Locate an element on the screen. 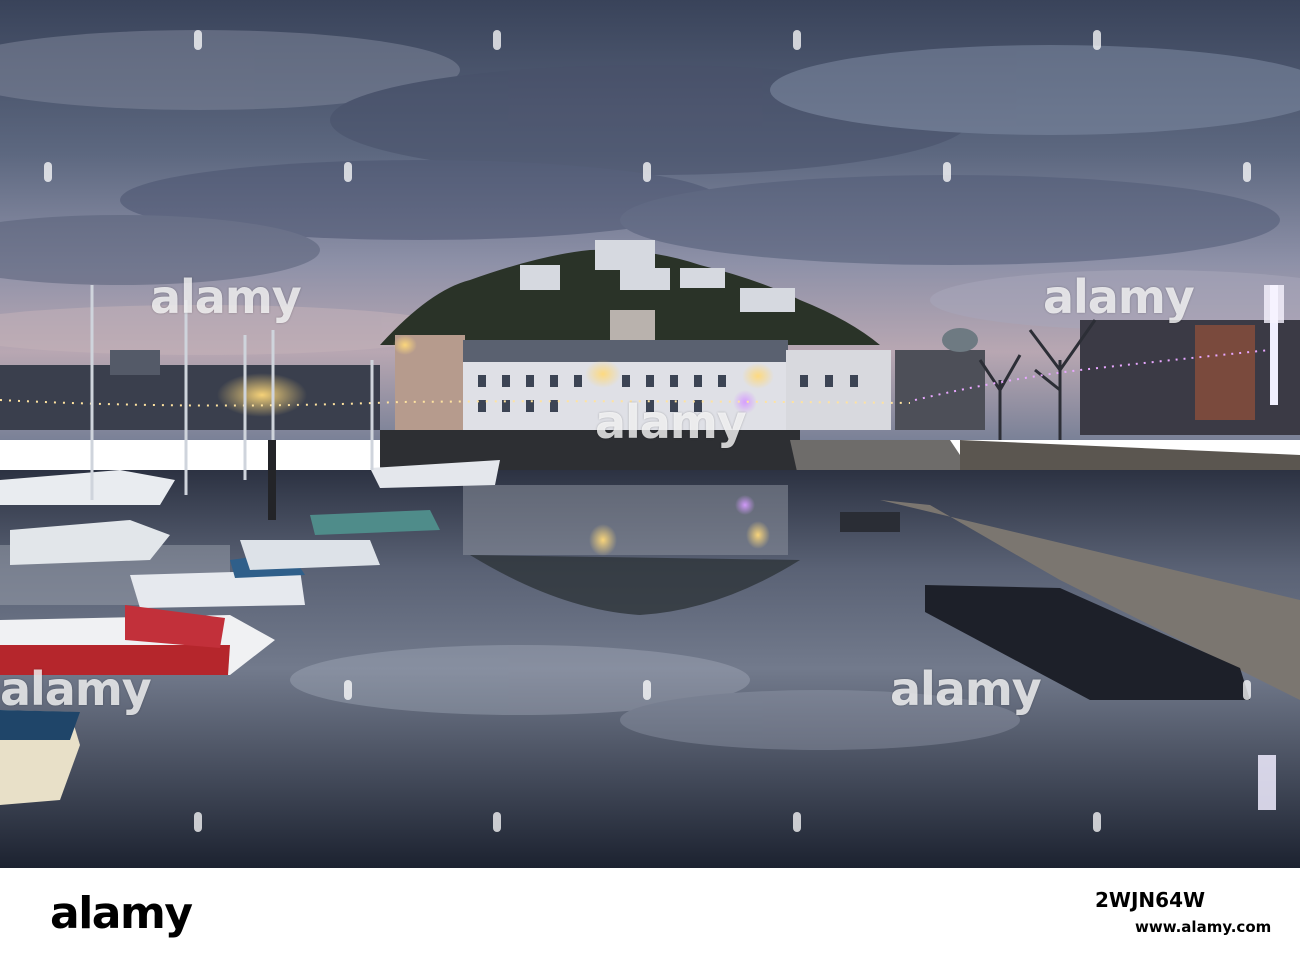  light-reflection is located at coordinates (1267, 782).